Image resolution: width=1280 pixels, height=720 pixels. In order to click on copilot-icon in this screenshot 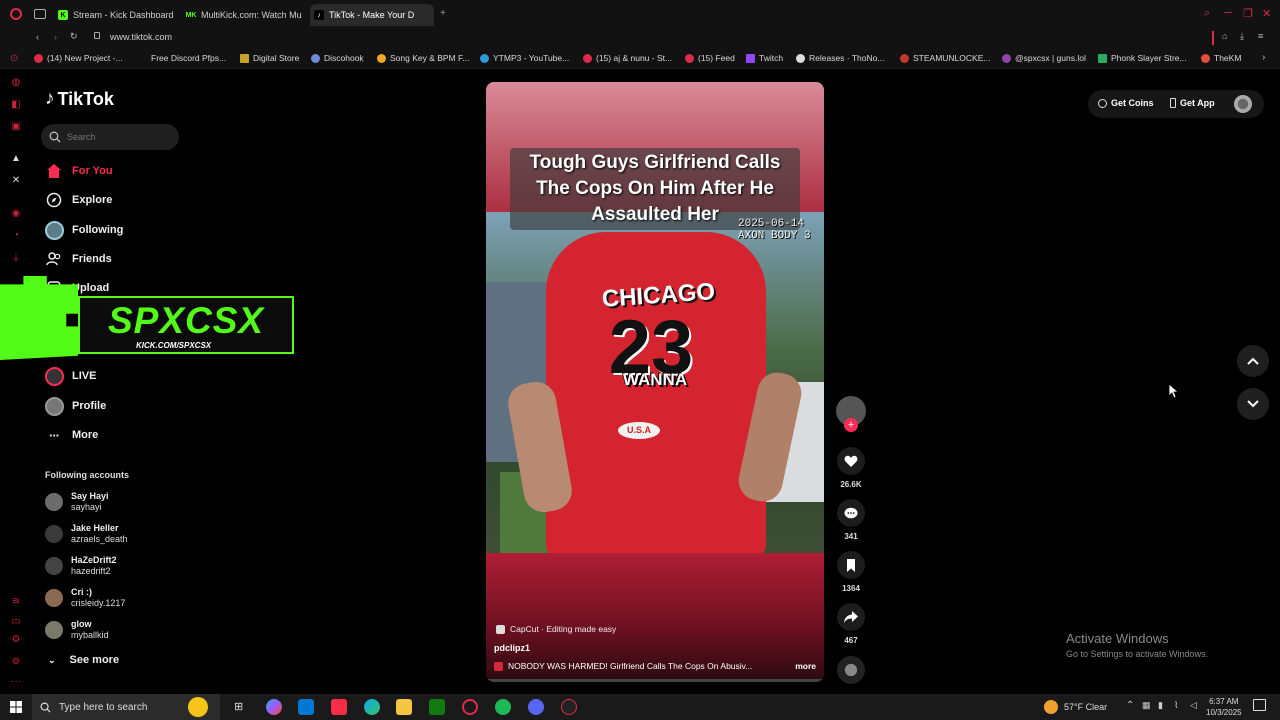, I will do `click(274, 707)`.